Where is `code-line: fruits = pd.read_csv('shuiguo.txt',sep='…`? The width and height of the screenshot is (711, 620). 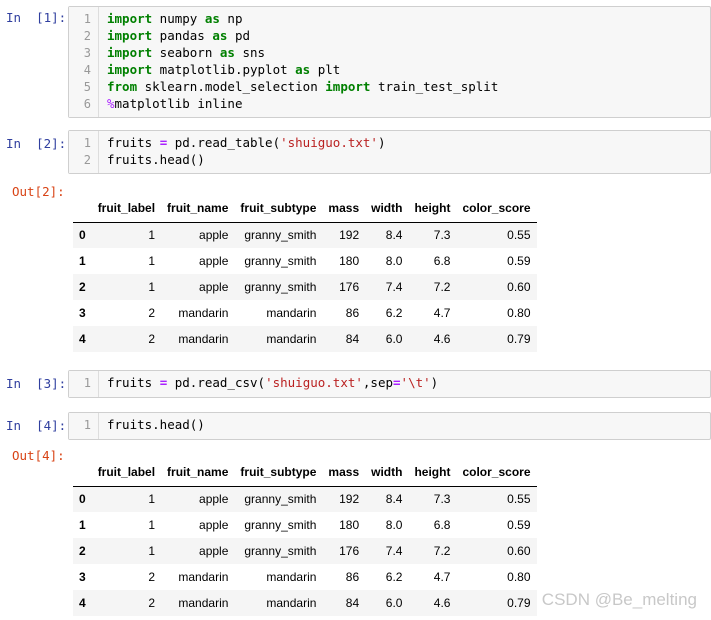
code-line: fruits = pd.read_csv('shuiguo.txt',sep='… is located at coordinates (272, 382).